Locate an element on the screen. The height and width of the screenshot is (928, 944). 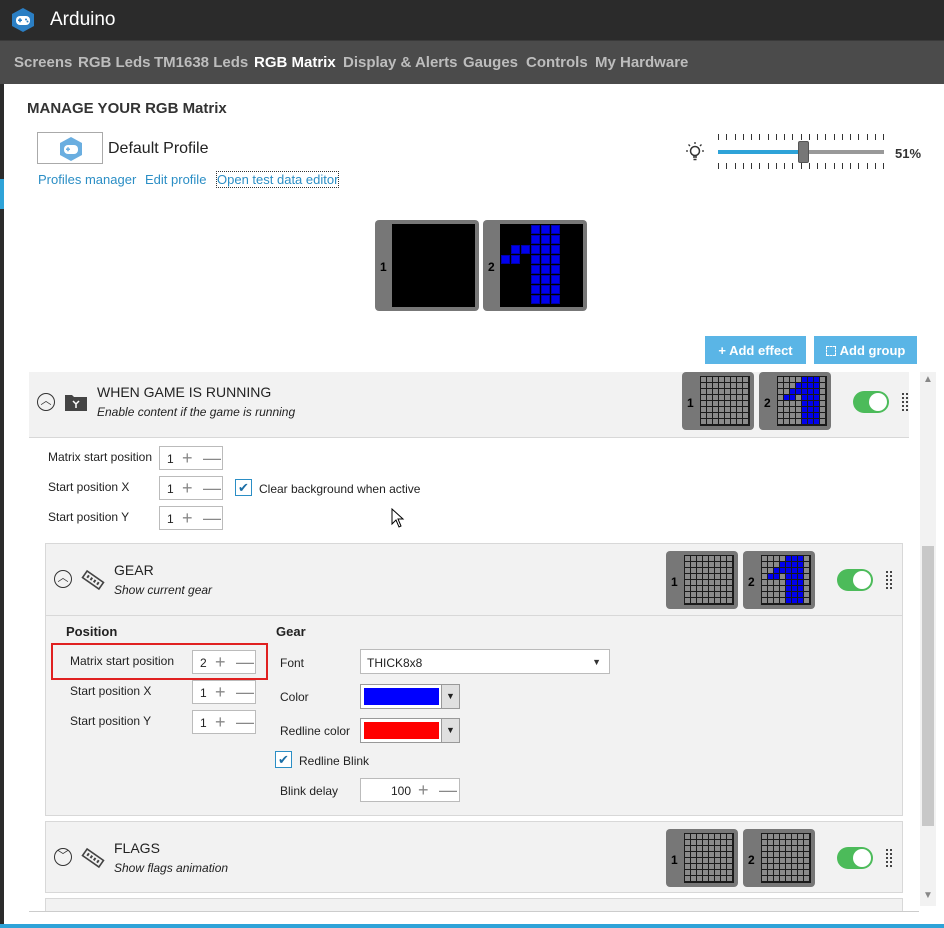
expand-chevron-down-icon: ﹀ is located at coordinates (63, 857).